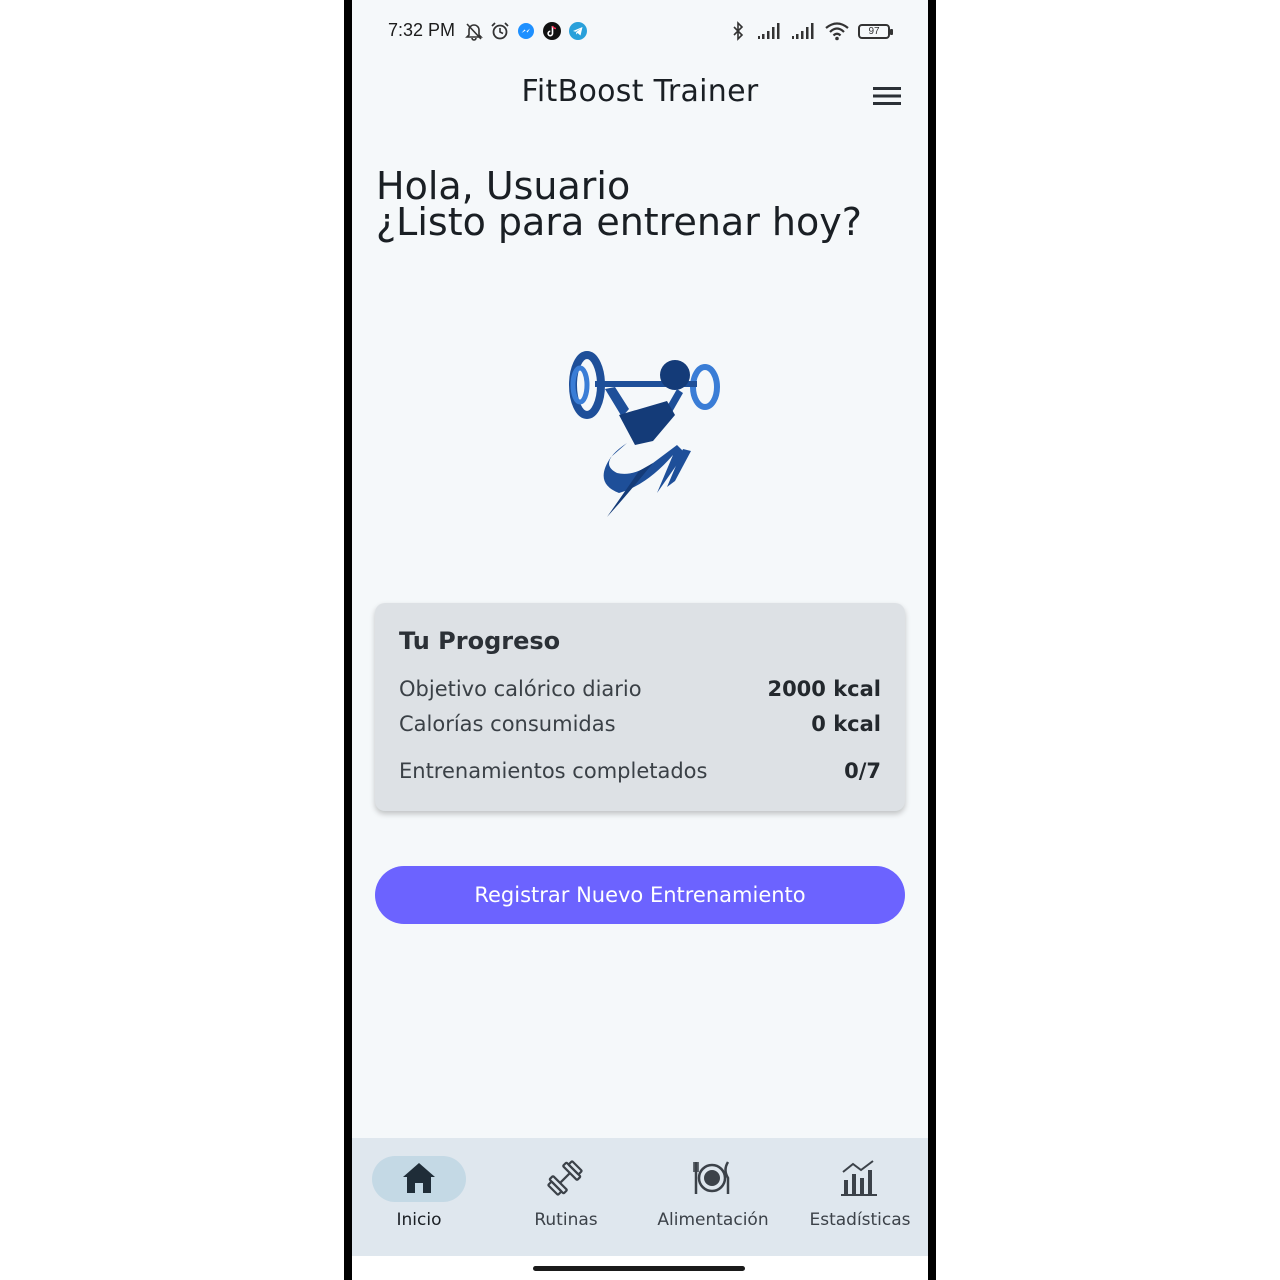 The width and height of the screenshot is (1280, 1280). I want to click on nav-label: Rutinas, so click(566, 1220).